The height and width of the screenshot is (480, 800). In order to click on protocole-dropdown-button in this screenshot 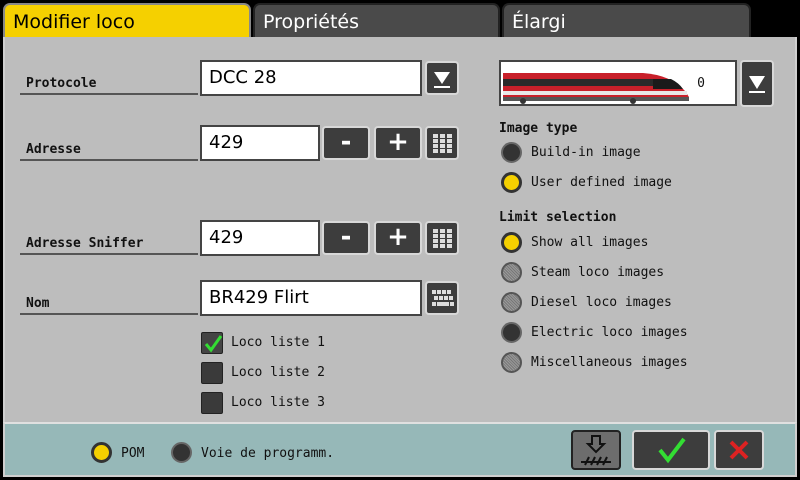, I will do `click(442, 78)`.